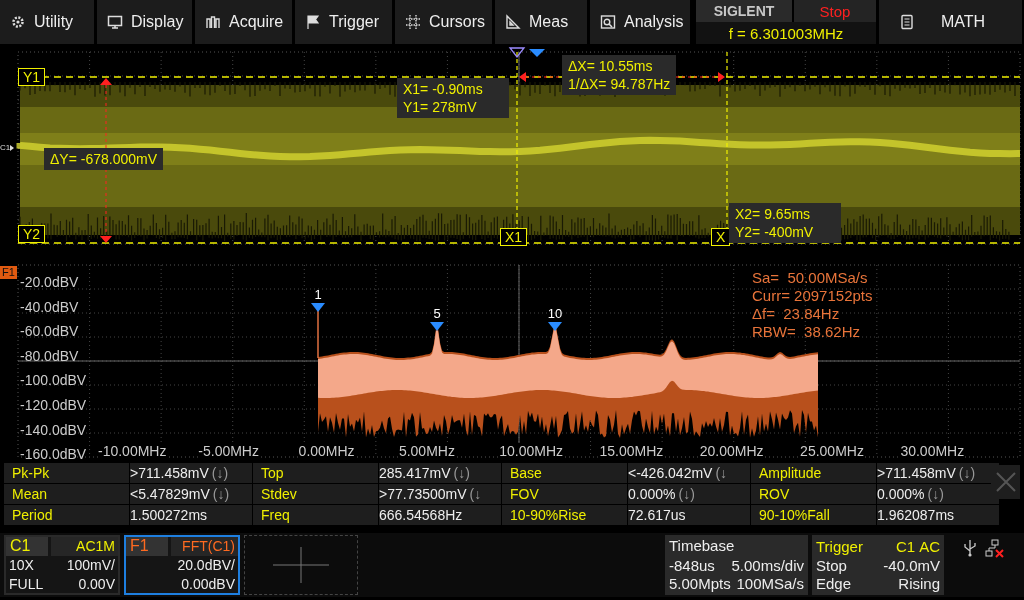  I want to click on cursor-tag: Y1, so click(32, 77).